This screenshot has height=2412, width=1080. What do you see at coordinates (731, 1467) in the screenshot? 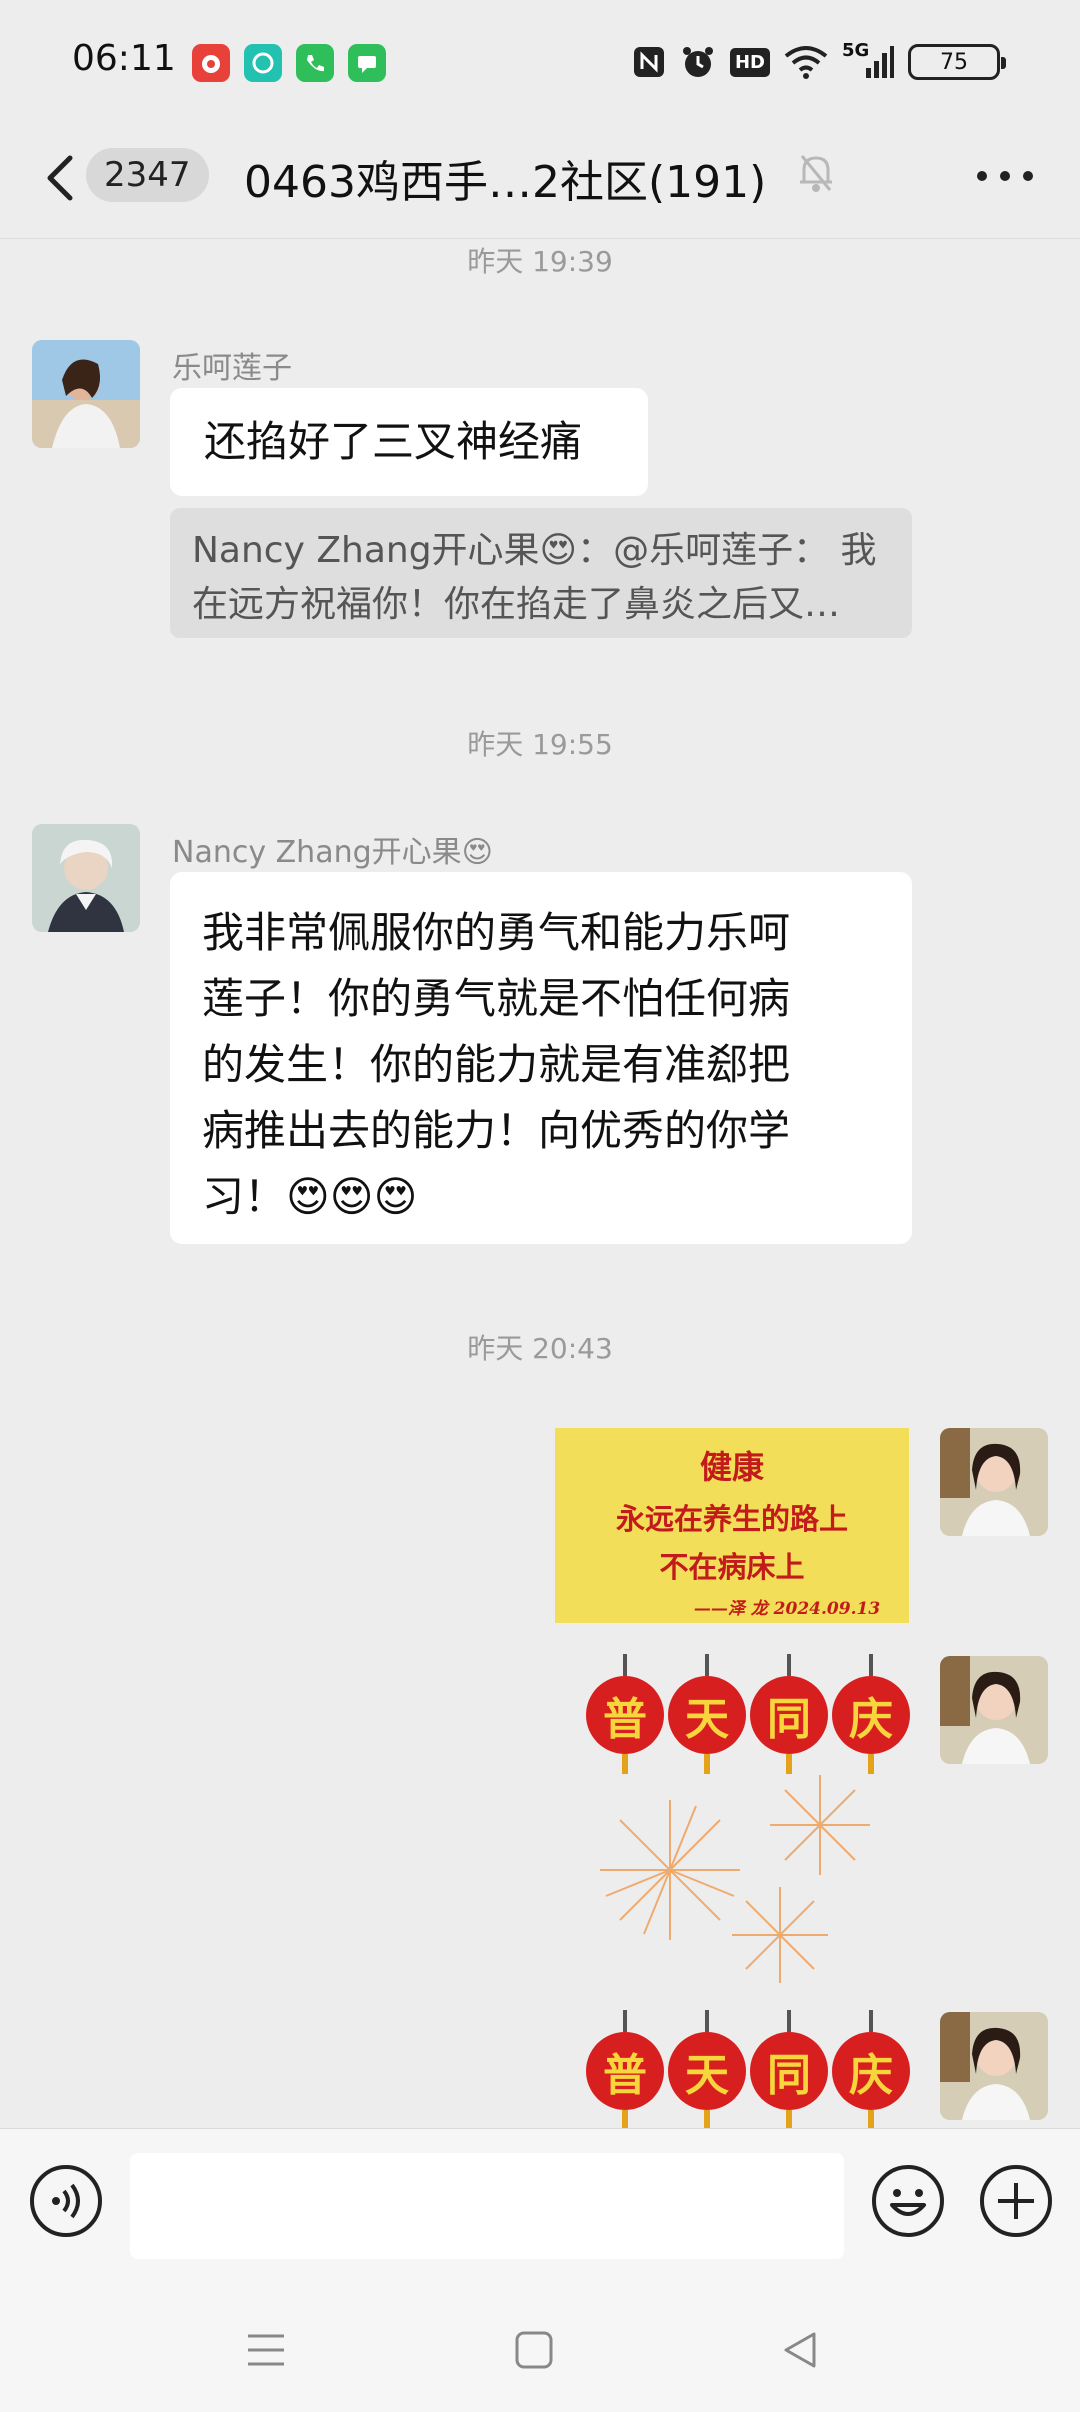
I see `sticker-text: 健康` at bounding box center [731, 1467].